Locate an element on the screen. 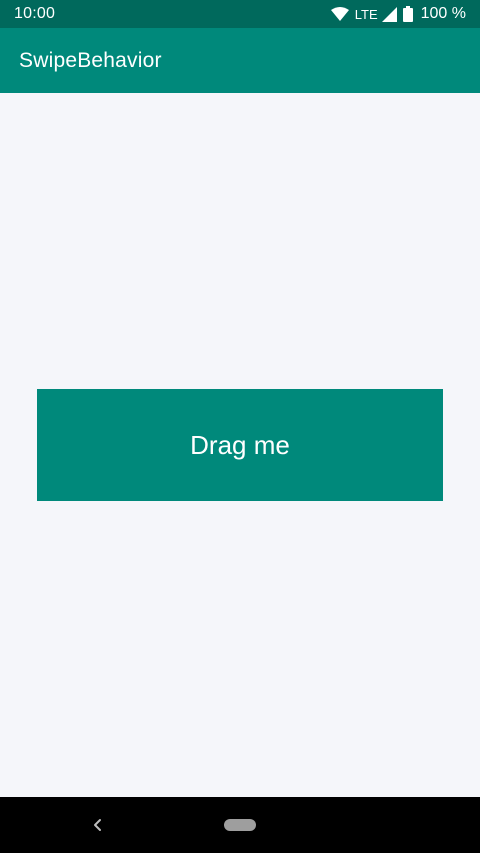 The image size is (480, 853). status-icons: LTE 100 % is located at coordinates (398, 14).